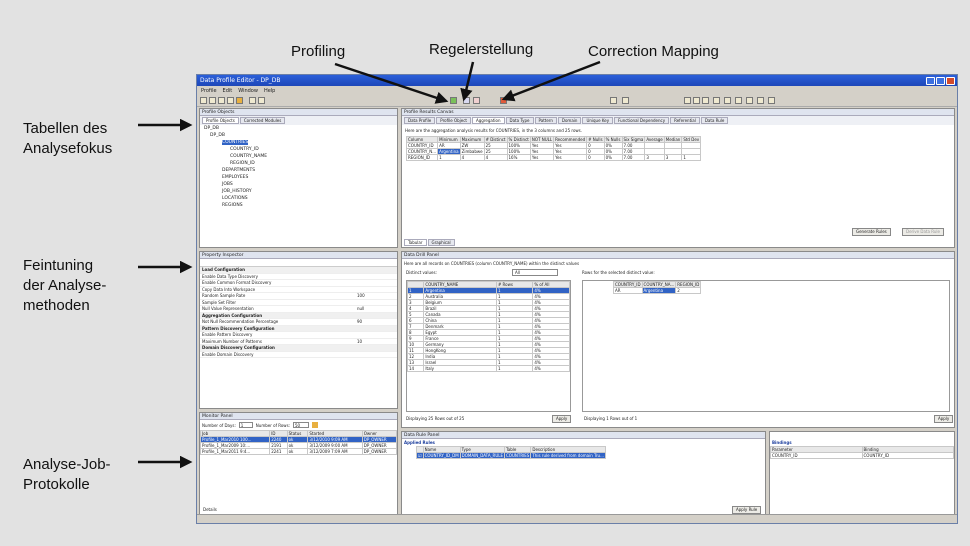 The height and width of the screenshot is (546, 970). What do you see at coordinates (642, 120) in the screenshot?
I see `tab-functional-dependency: Functional Dependency` at bounding box center [642, 120].